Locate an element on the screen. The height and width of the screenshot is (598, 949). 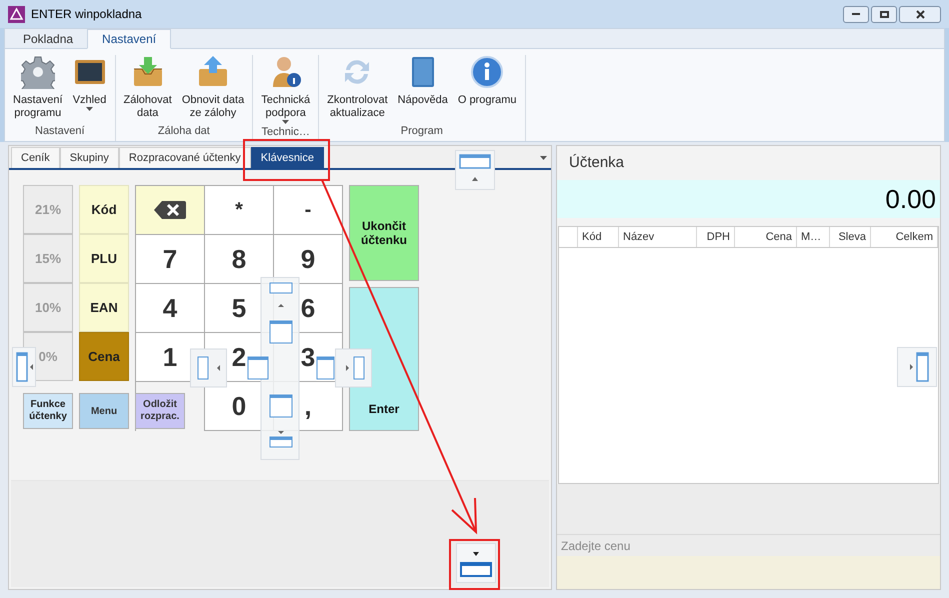
input-mode-key: Cena is located at coordinates (104, 356).